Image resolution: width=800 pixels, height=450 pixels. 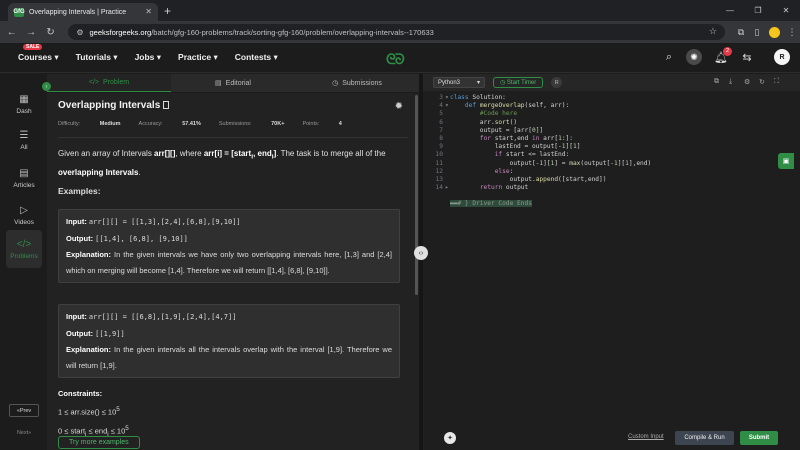 What do you see at coordinates (730, 10) in the screenshot?
I see `minimize-icon: —` at bounding box center [730, 10].